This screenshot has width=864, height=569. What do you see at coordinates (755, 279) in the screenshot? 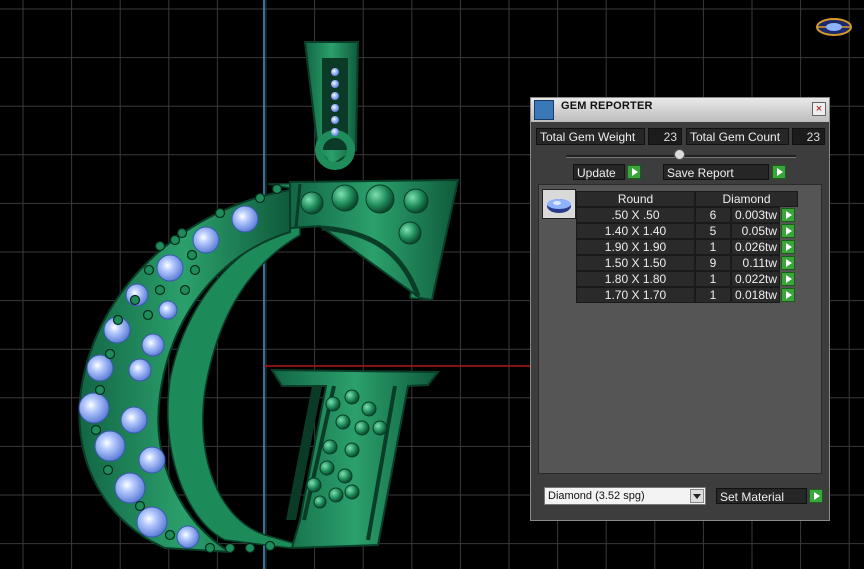
I see `gem-weight-cell: 0.022tw` at bounding box center [755, 279].